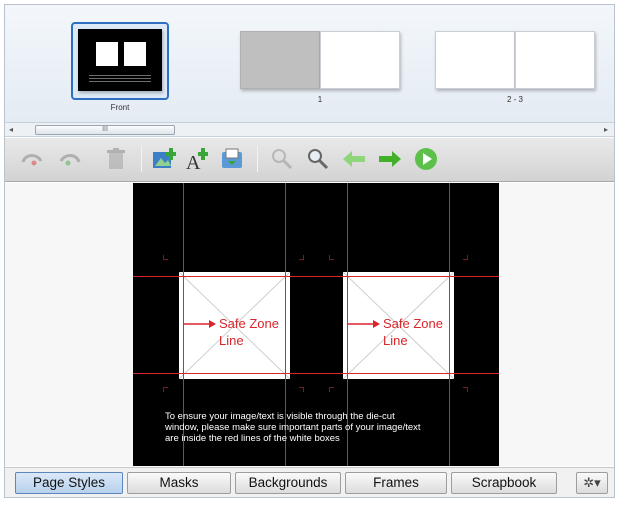  Describe the element at coordinates (32, 159) in the screenshot. I see `undo-icon` at that location.